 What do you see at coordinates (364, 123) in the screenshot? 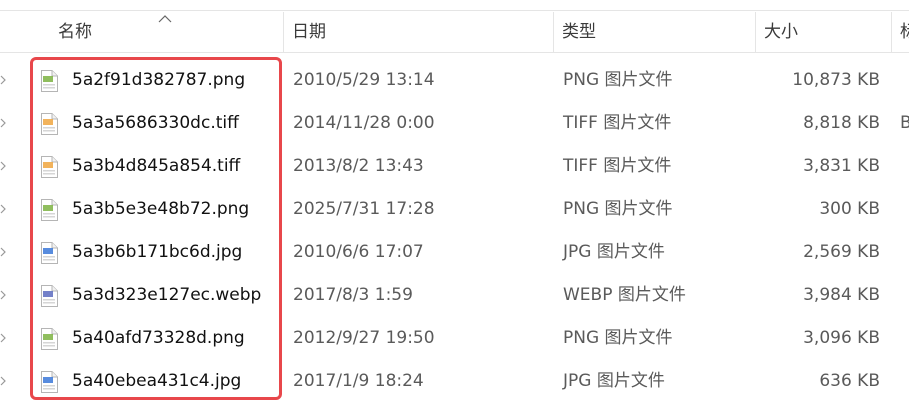
I see `file-date: 2014/11/28 0:00` at bounding box center [364, 123].